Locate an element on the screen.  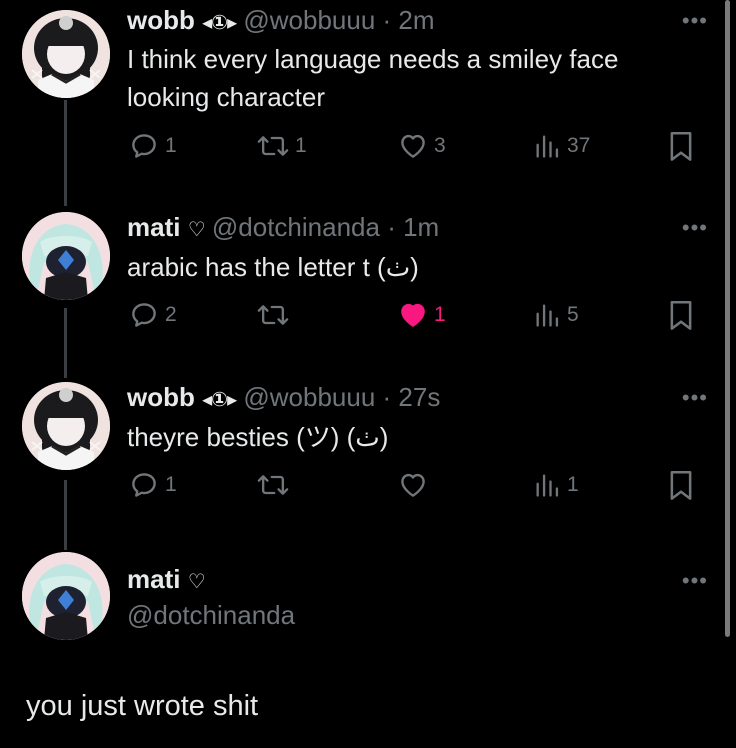
scrollbar is located at coordinates (727, 318).